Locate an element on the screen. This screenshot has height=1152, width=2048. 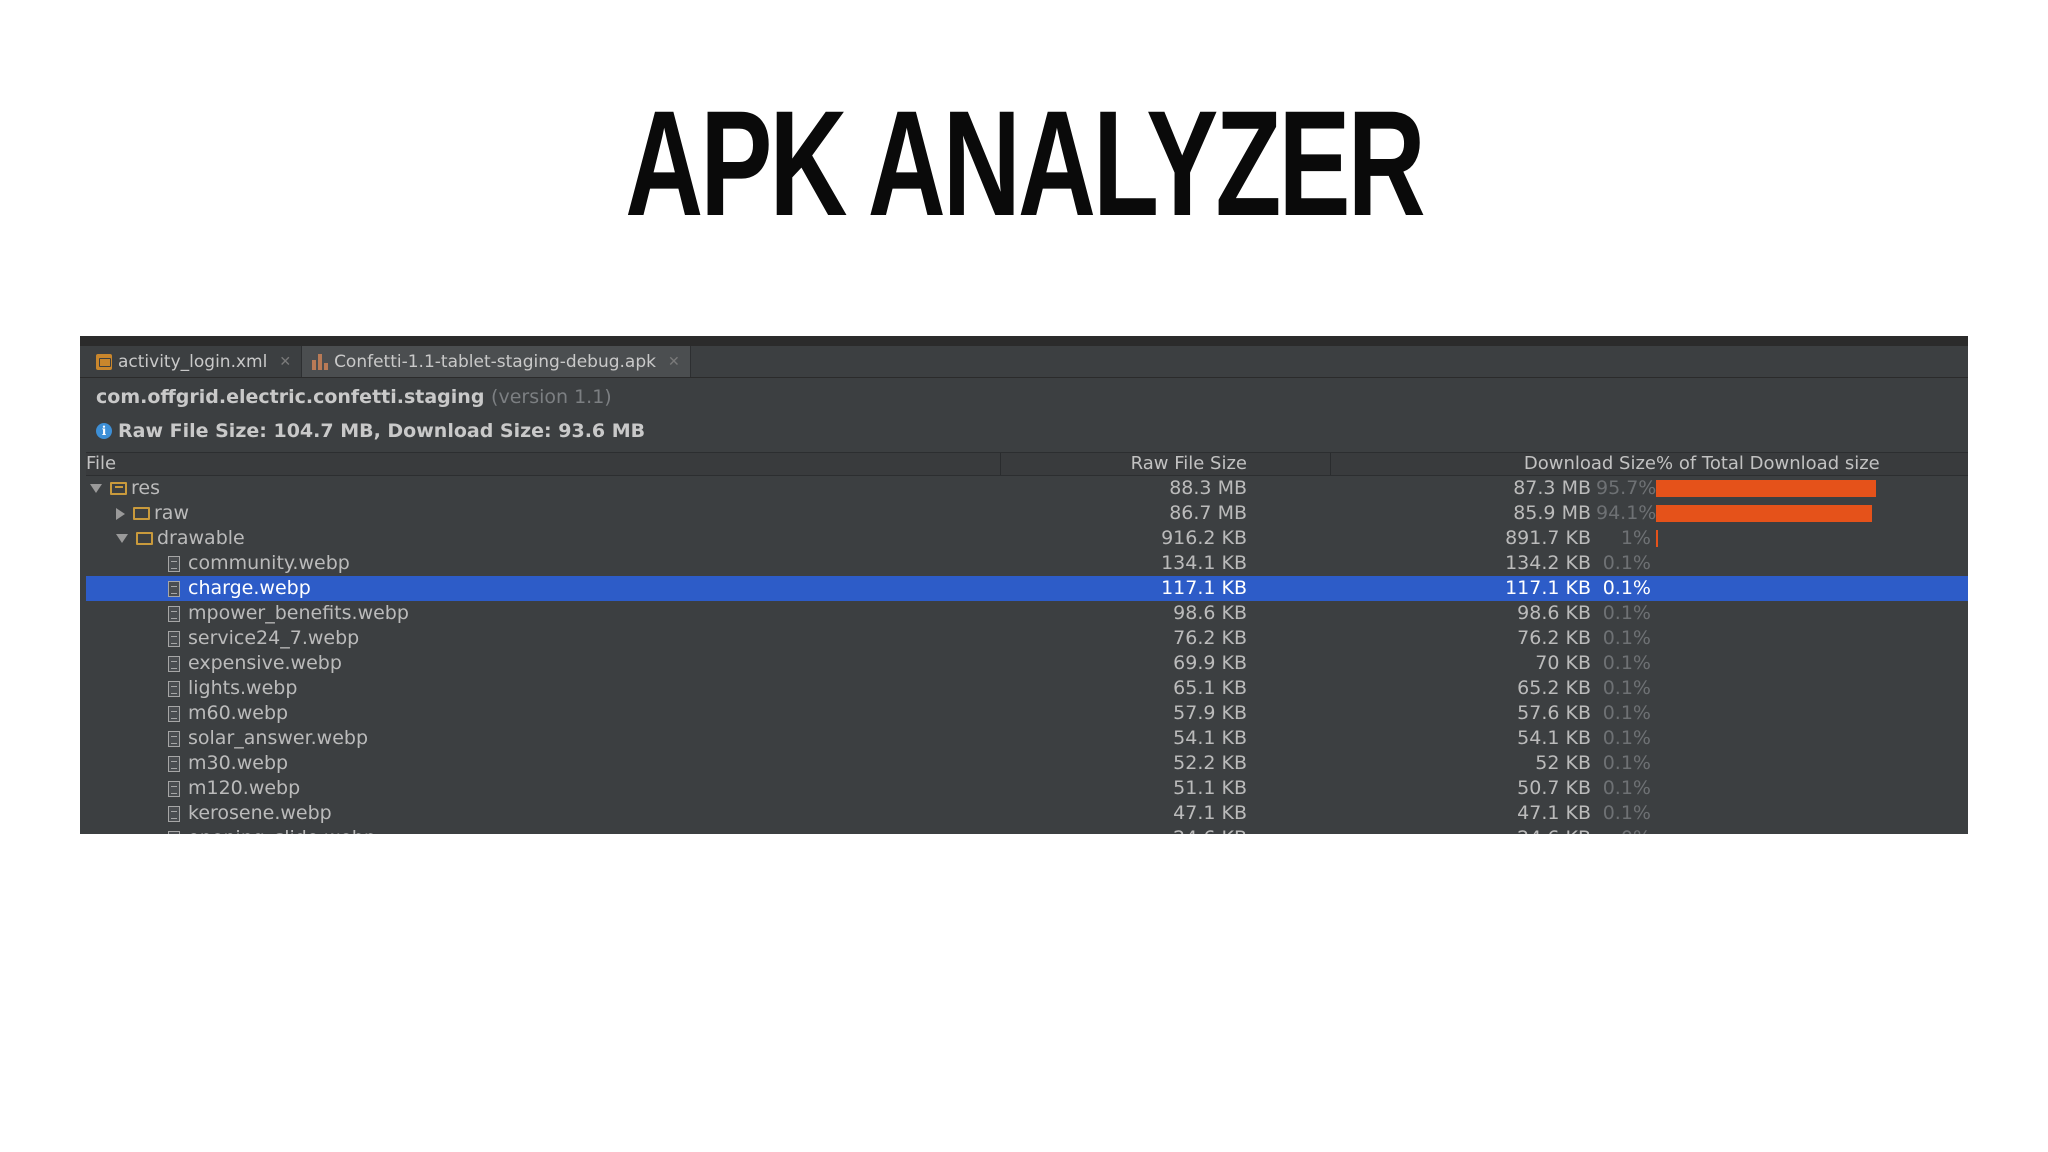
file-name: opening_slide.webp is located at coordinates (282, 830).